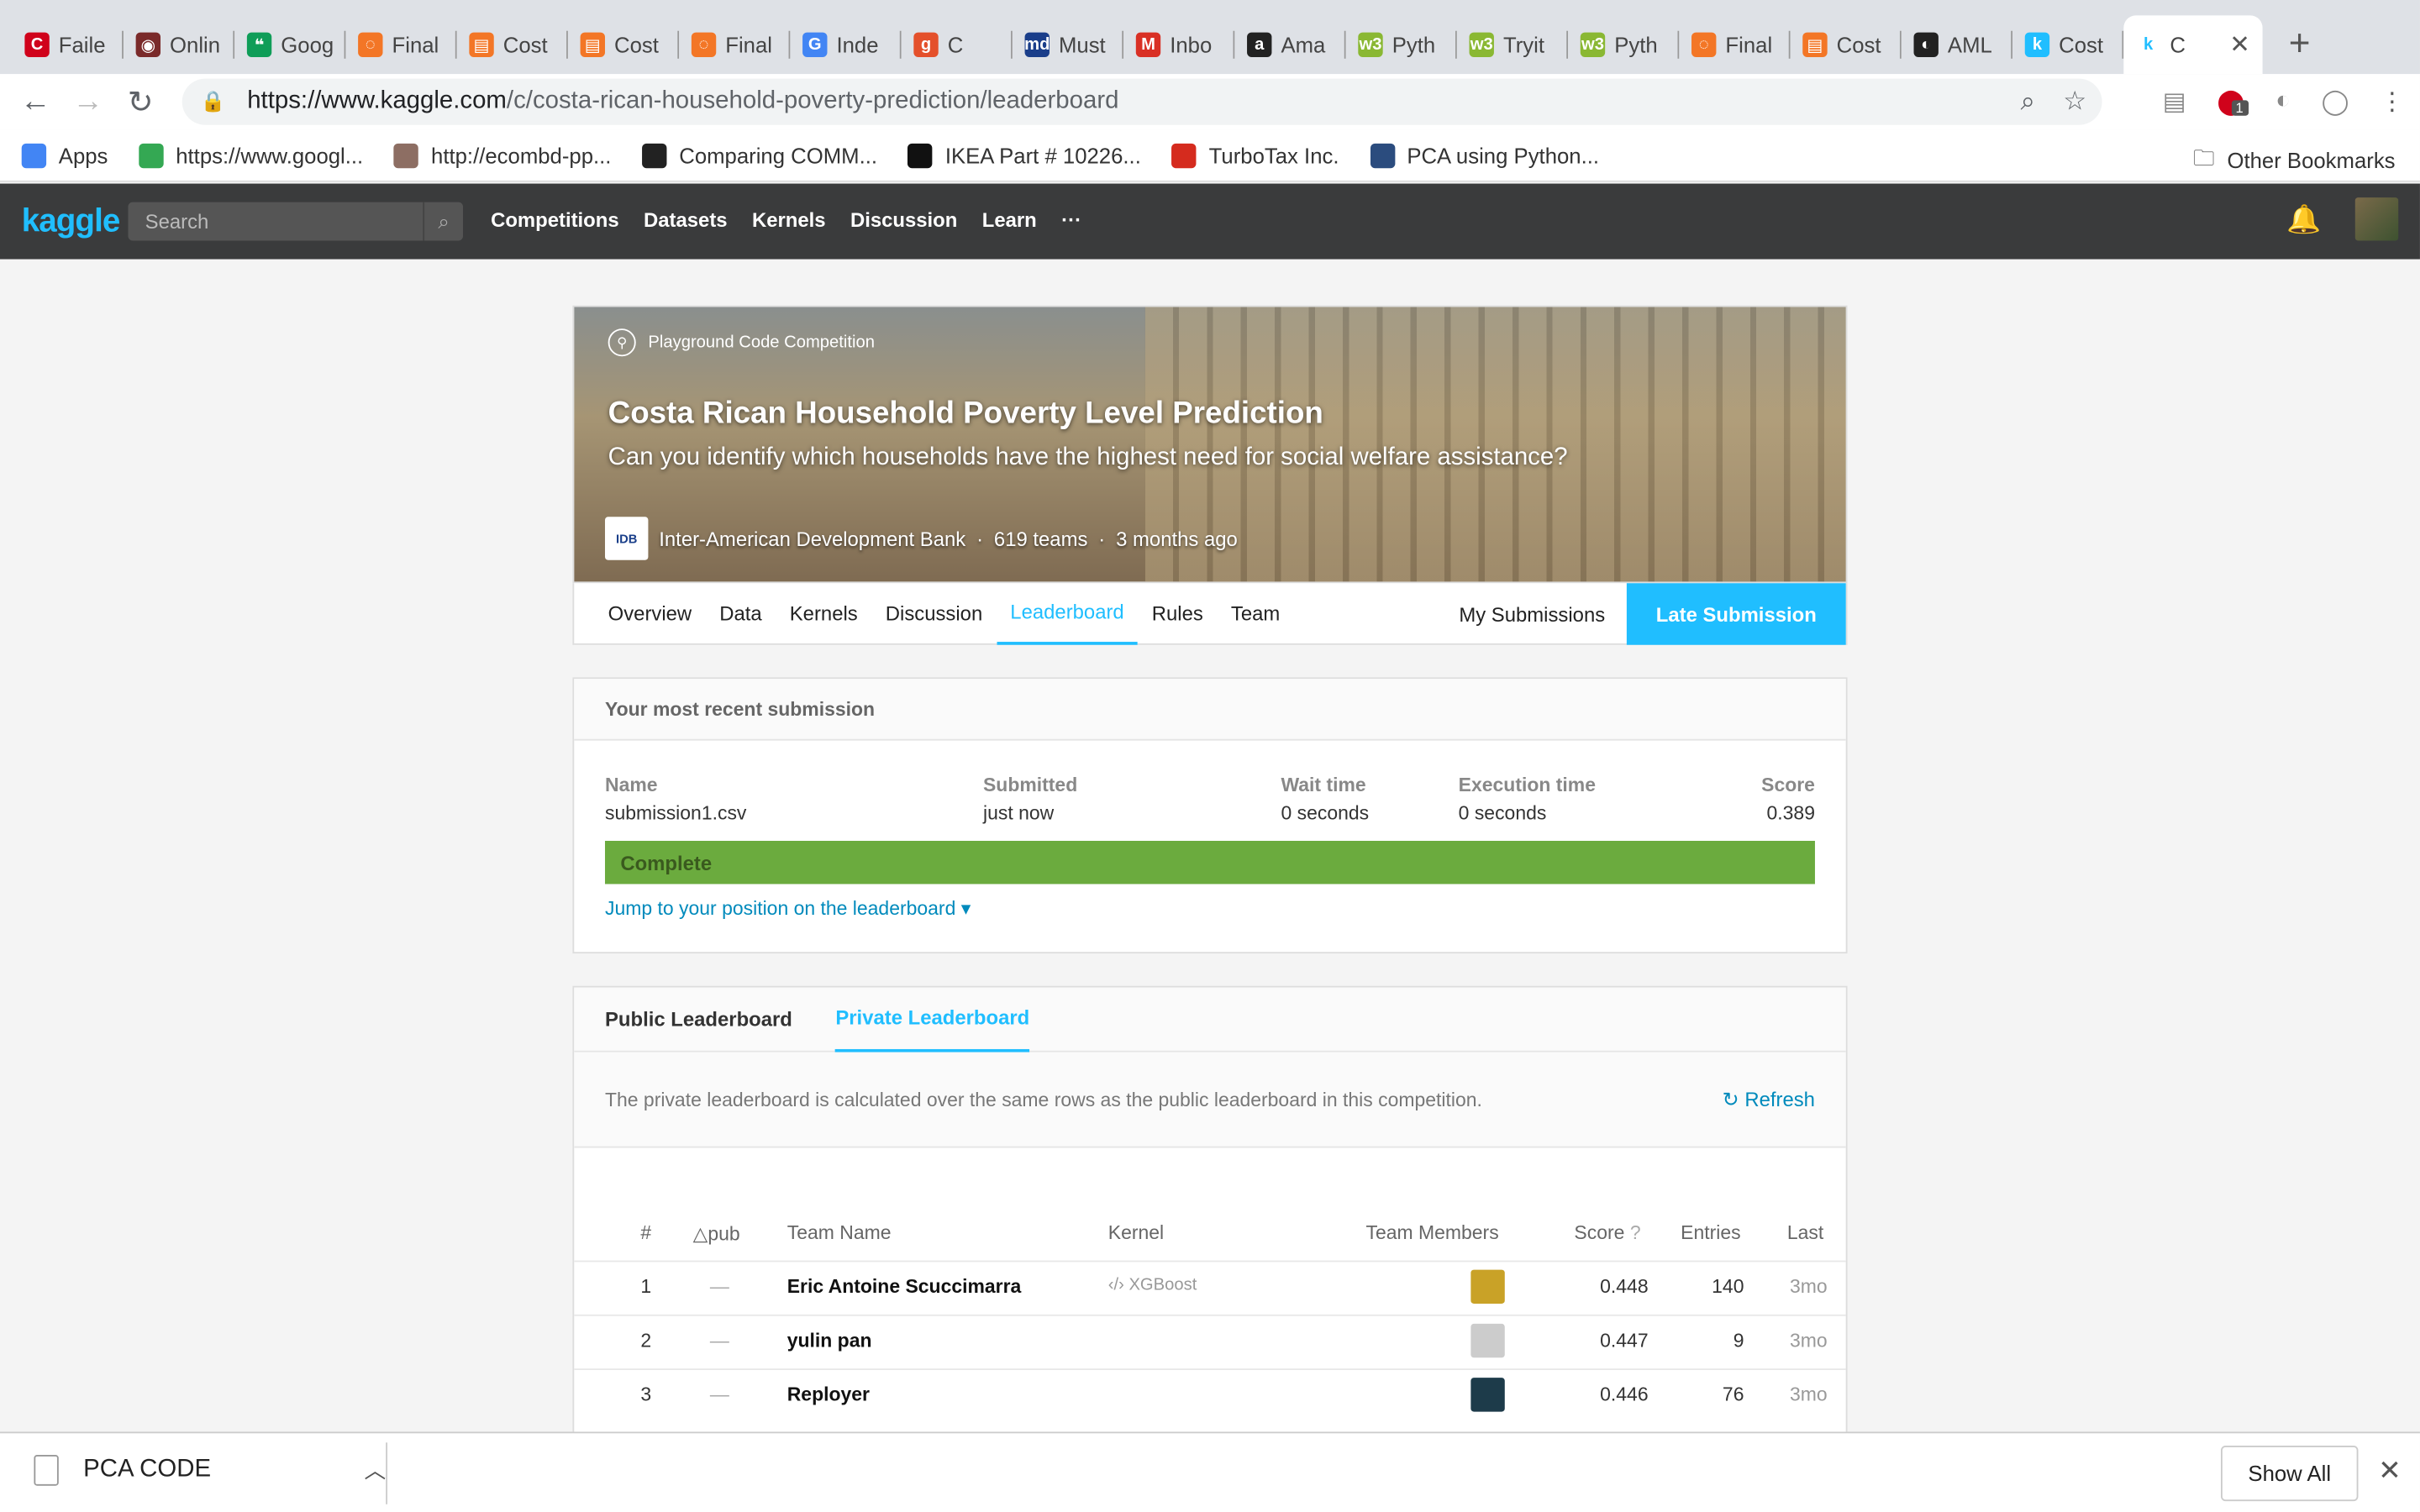  Describe the element at coordinates (932, 1019) in the screenshot. I see `tab-private-leaderboard: Private Leaderboard` at that location.